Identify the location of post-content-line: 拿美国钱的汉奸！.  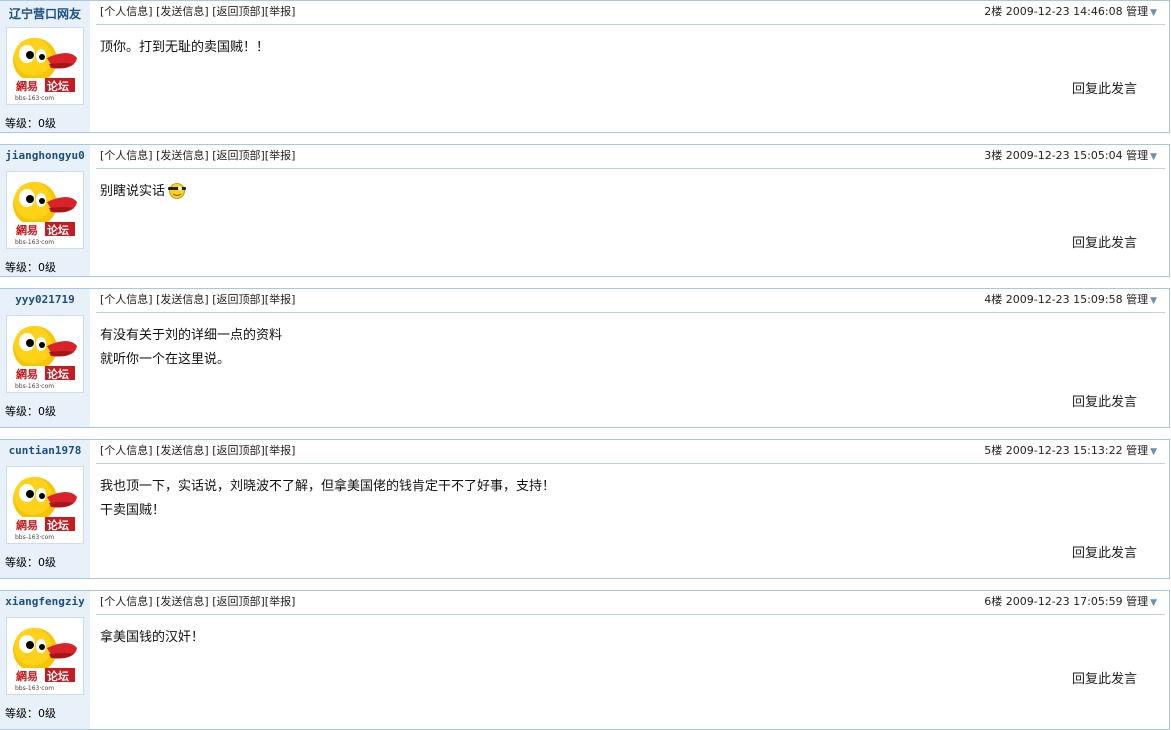
(152, 637).